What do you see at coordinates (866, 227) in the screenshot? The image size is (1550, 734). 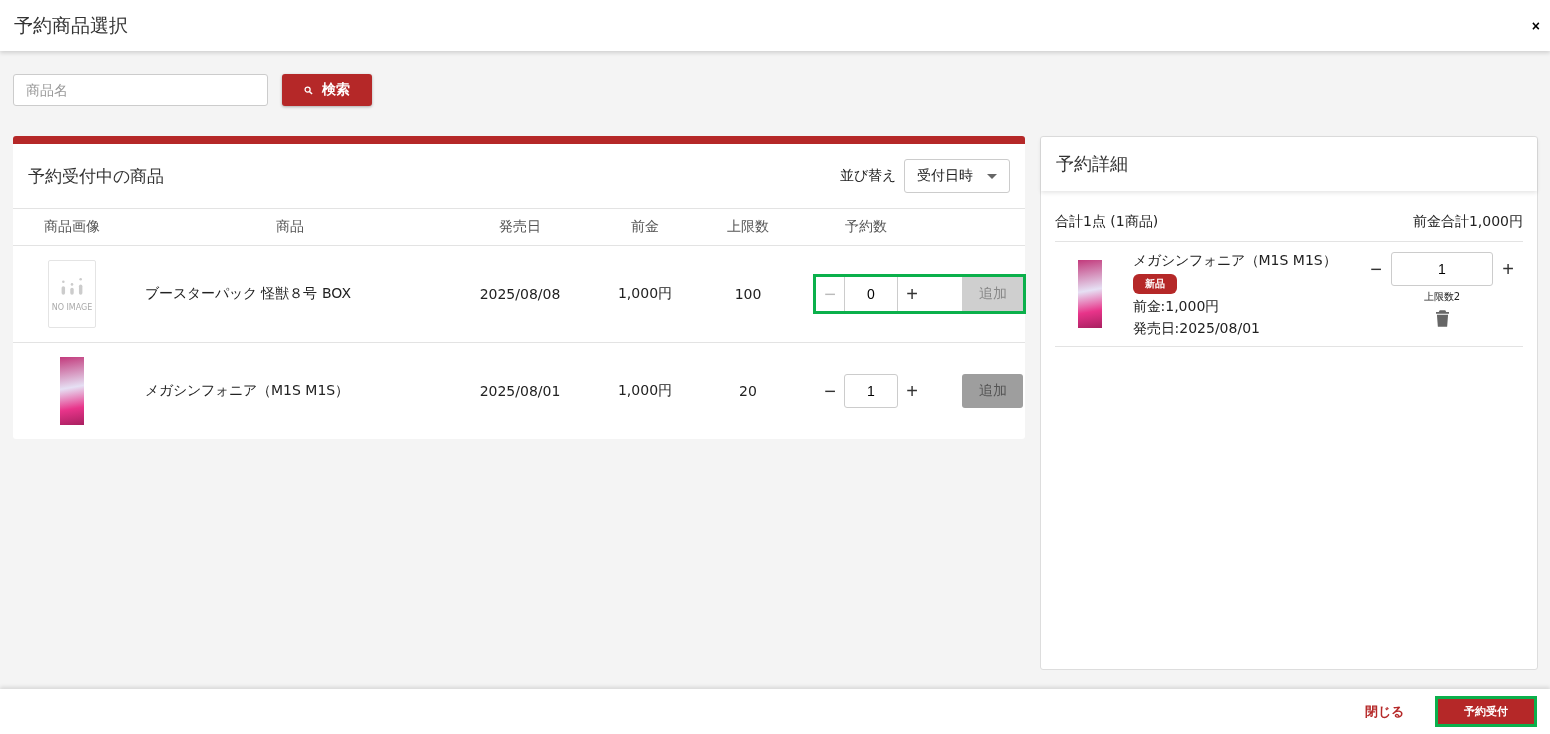 I see `column-header: 予約数` at bounding box center [866, 227].